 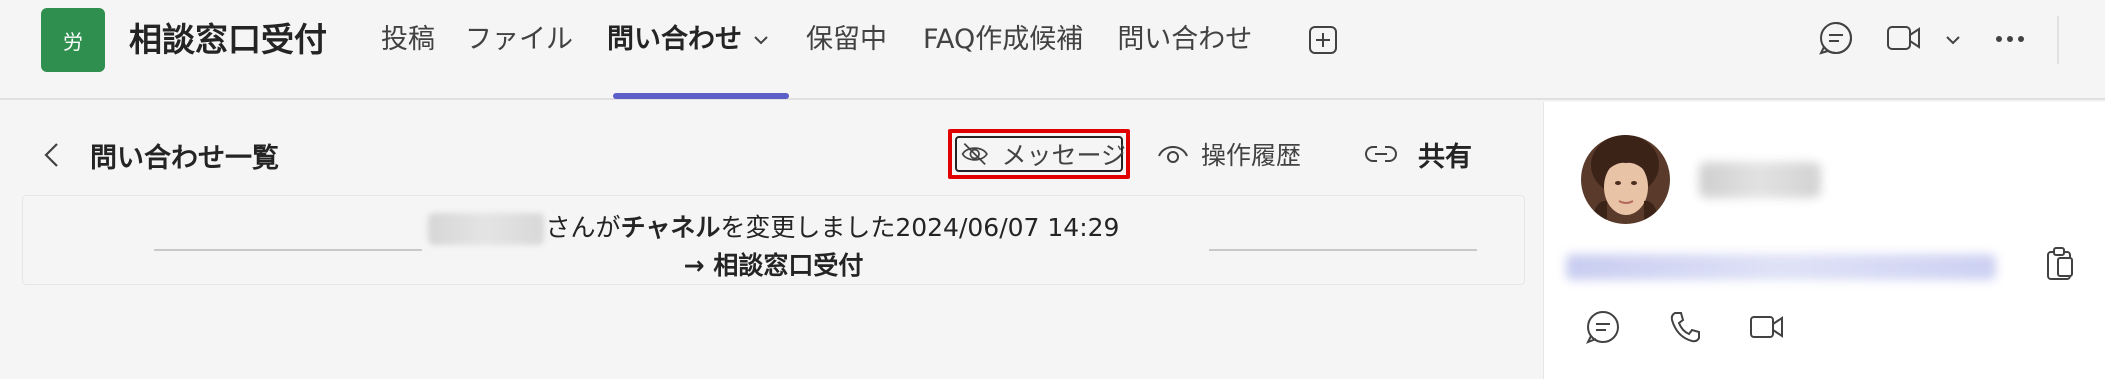 I want to click on redacted-contact-name, so click(x=1760, y=180).